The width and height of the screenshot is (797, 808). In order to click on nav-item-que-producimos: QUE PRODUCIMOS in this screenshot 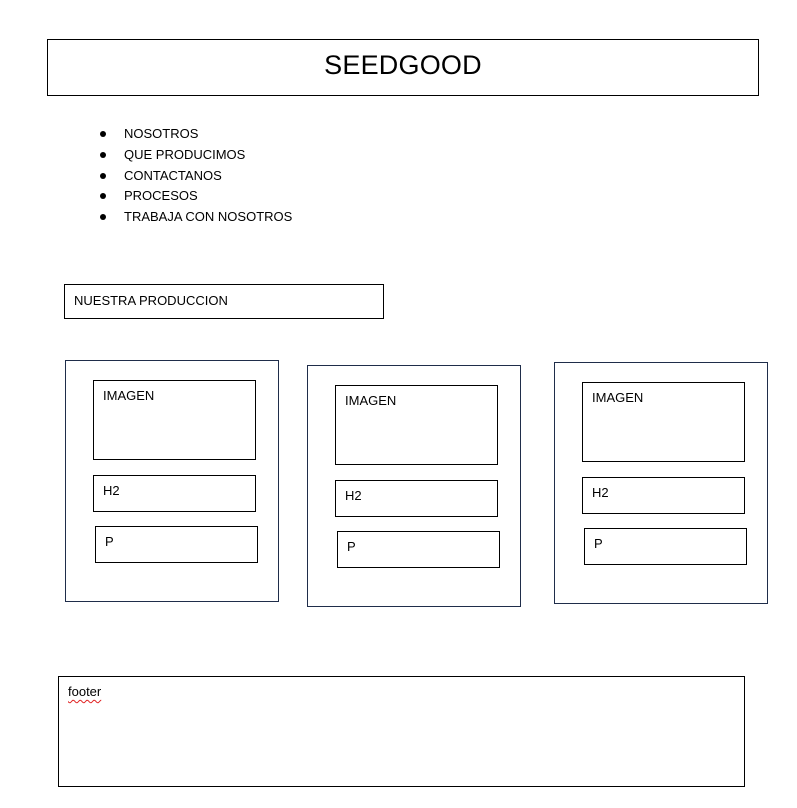, I will do `click(195, 155)`.